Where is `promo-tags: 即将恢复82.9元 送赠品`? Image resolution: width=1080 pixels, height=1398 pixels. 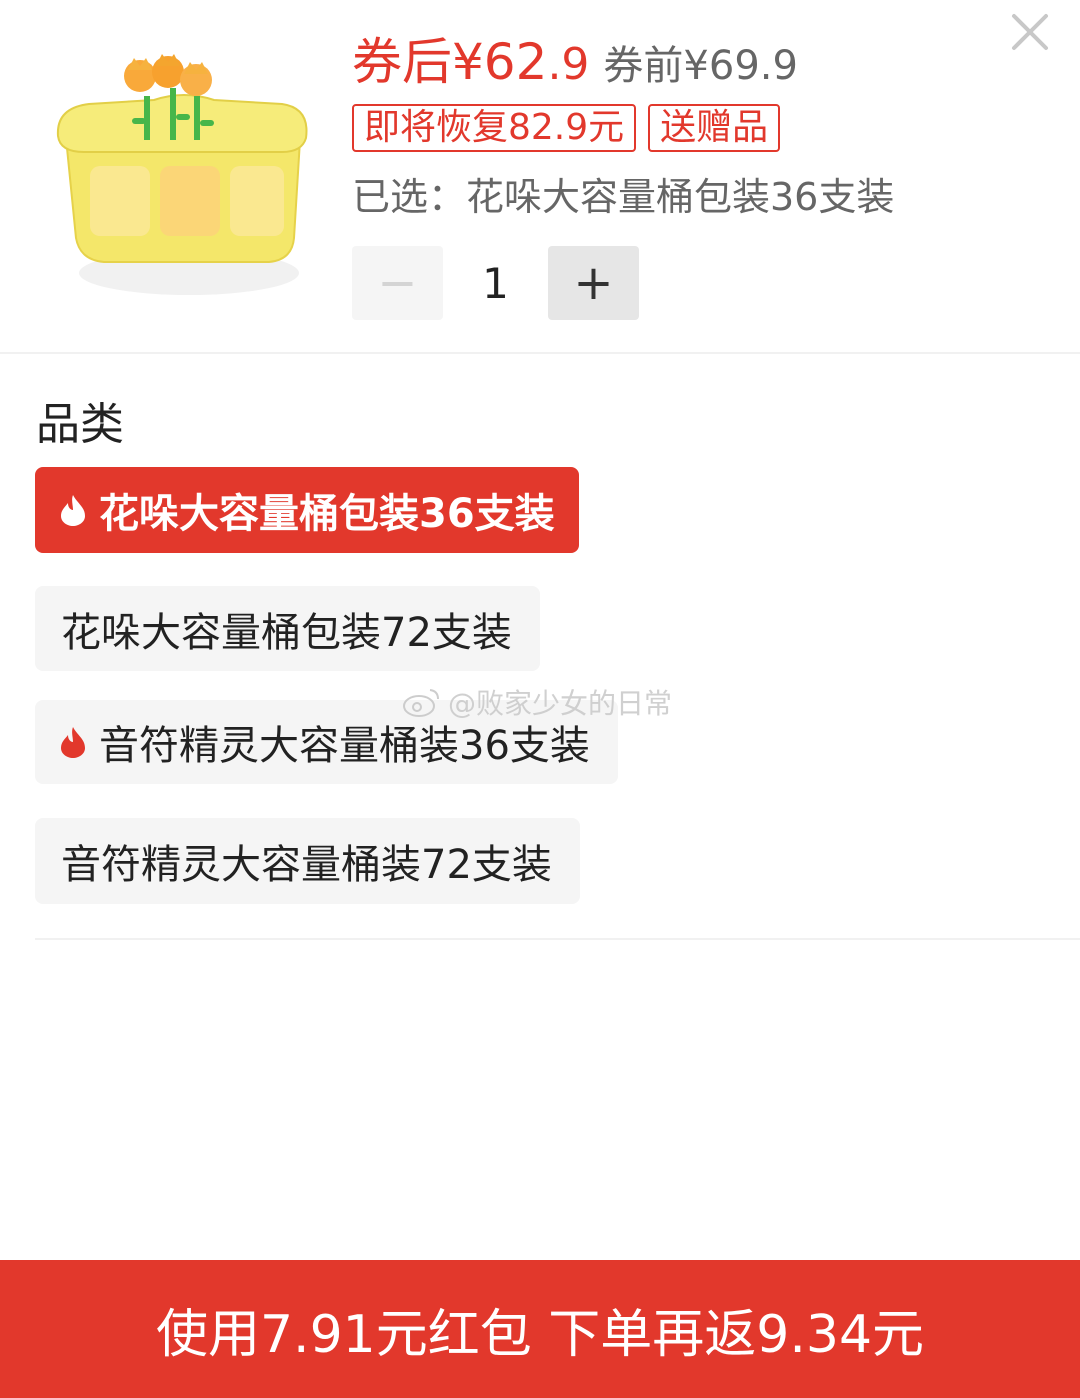 promo-tags: 即将恢复82.9元 送赠品 is located at coordinates (566, 128).